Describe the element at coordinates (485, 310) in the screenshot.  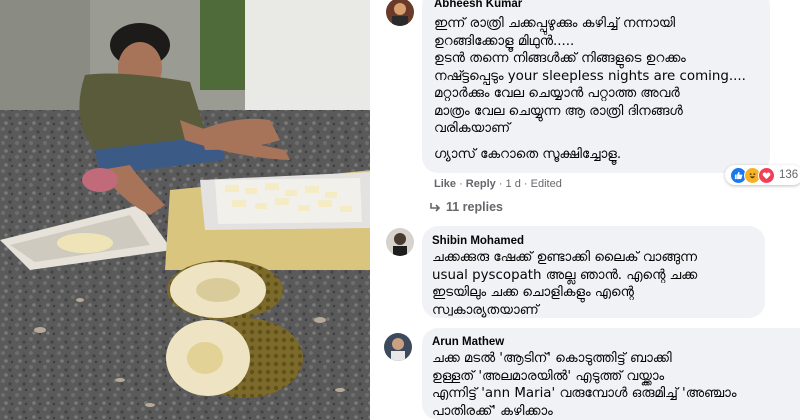
I see `comment-line: സ്വകാര്യതയാണ്` at that location.